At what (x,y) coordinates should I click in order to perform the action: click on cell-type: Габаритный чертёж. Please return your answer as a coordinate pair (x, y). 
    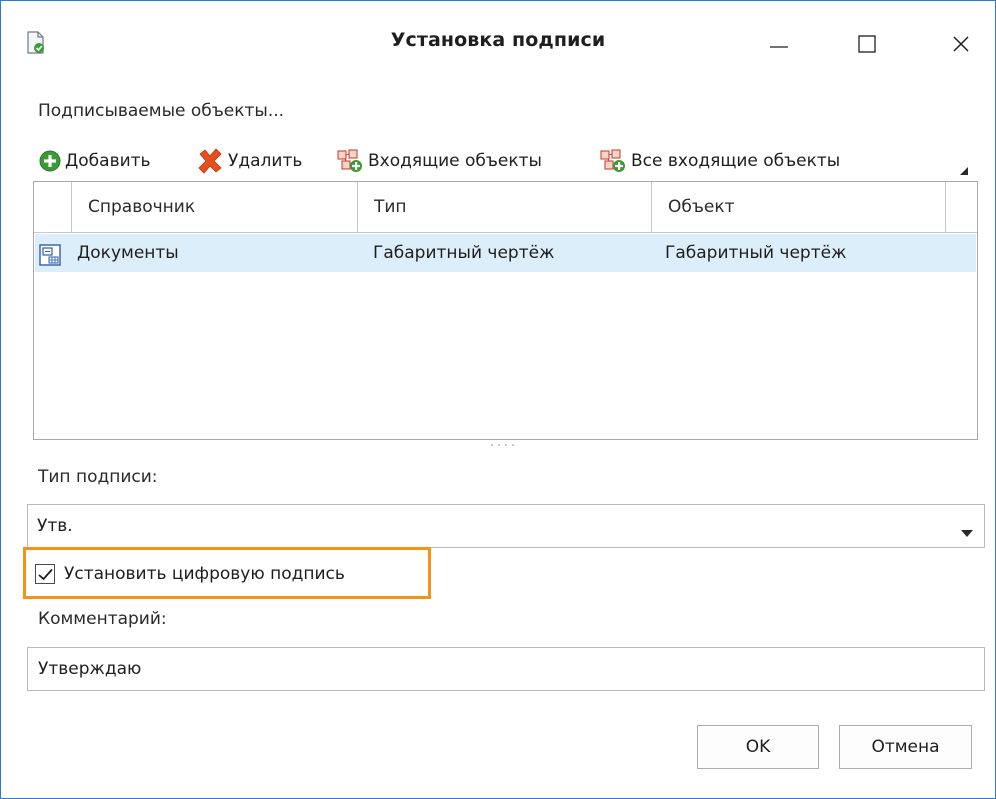
    Looking at the image, I should click on (464, 253).